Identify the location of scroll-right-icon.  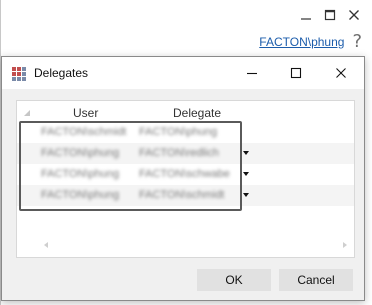
(345, 245).